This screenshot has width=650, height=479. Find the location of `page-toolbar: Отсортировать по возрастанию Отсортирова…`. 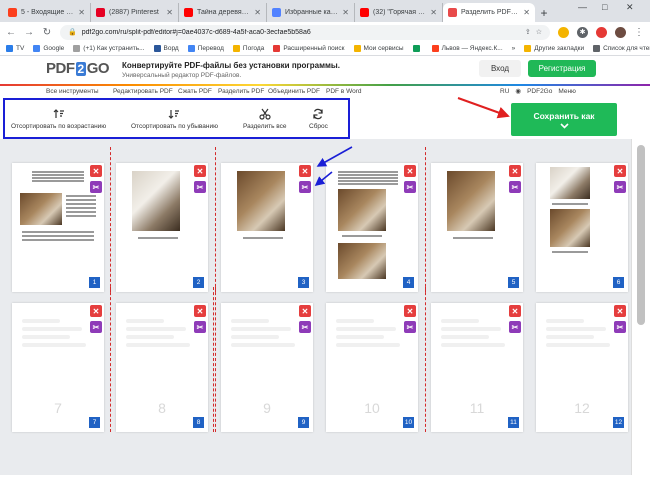

page-toolbar: Отсортировать по возрастанию Отсортирова… is located at coordinates (176, 118).